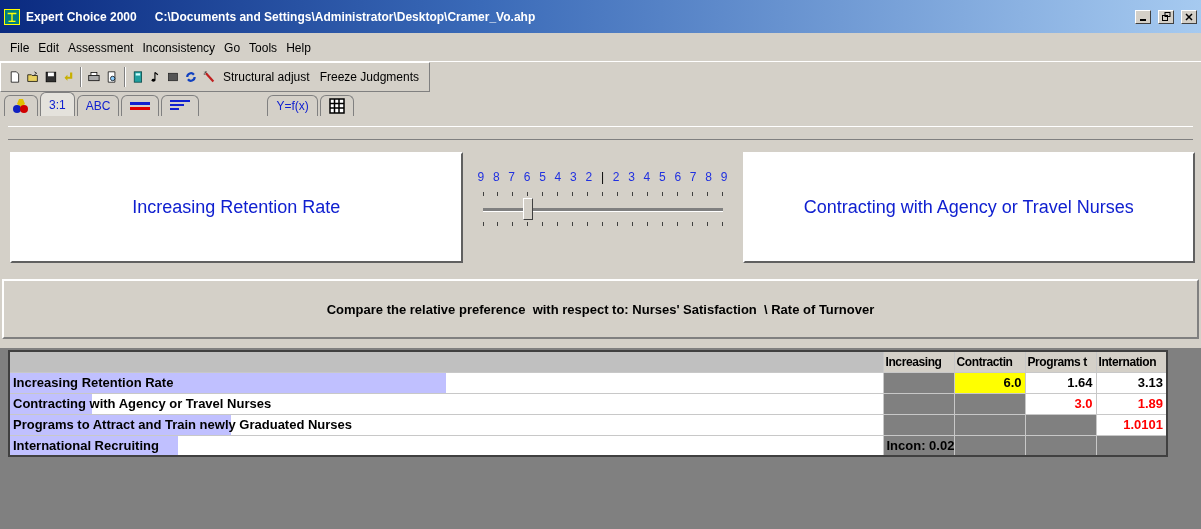 This screenshot has width=1201, height=529. I want to click on menu-item: Help, so click(298, 48).